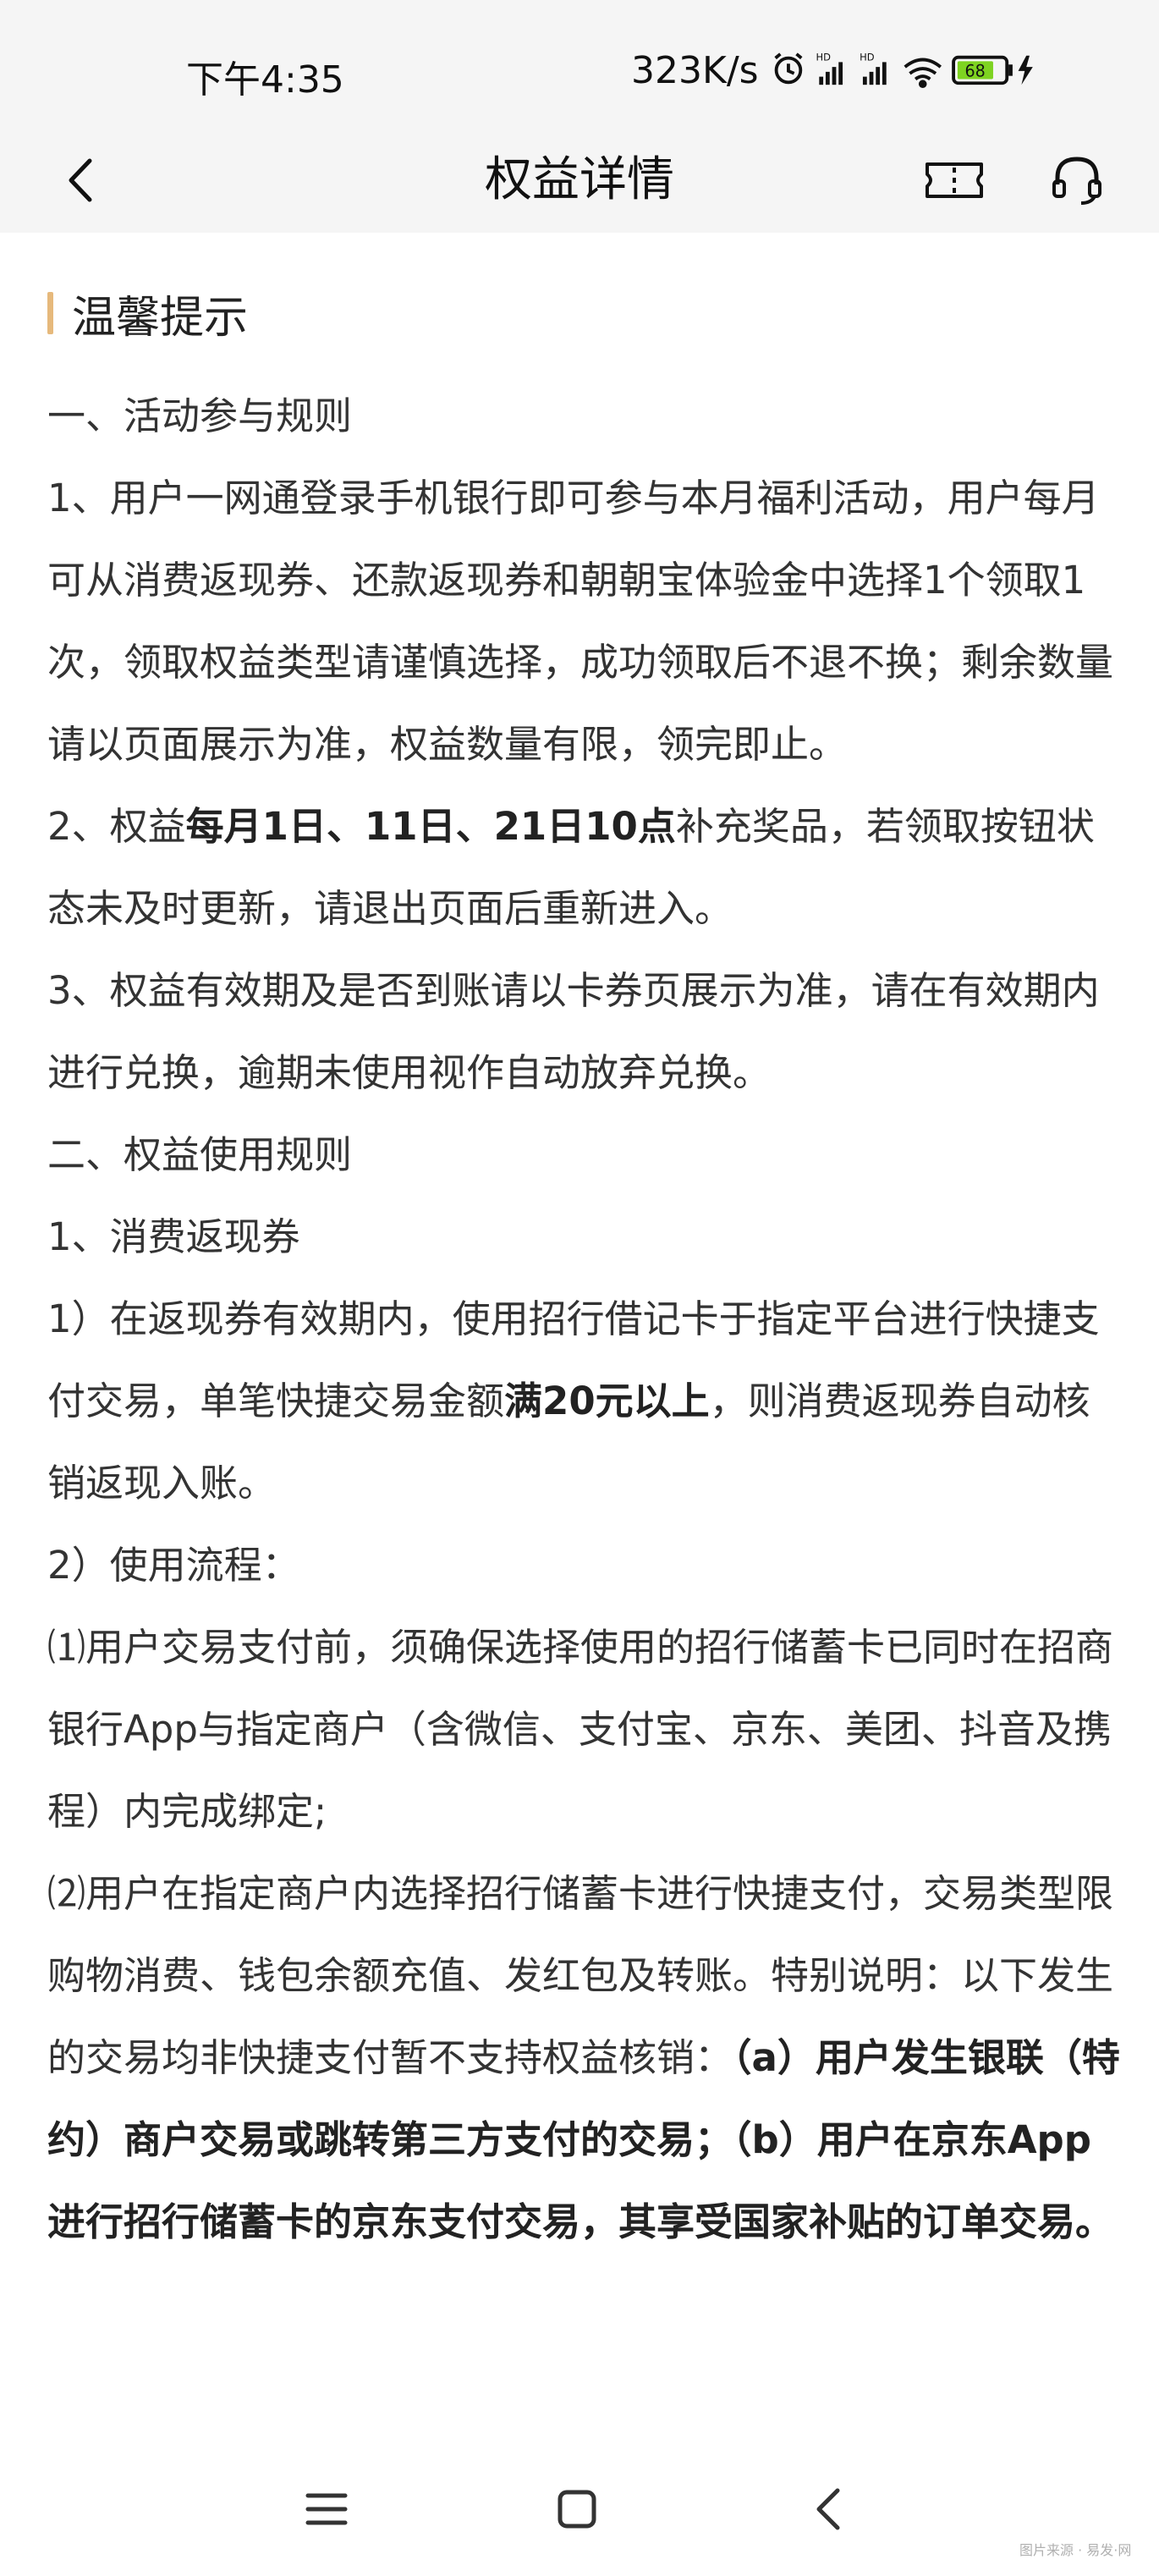 The width and height of the screenshot is (1159, 2576). What do you see at coordinates (695, 70) in the screenshot?
I see `network-speed: 323K/s` at bounding box center [695, 70].